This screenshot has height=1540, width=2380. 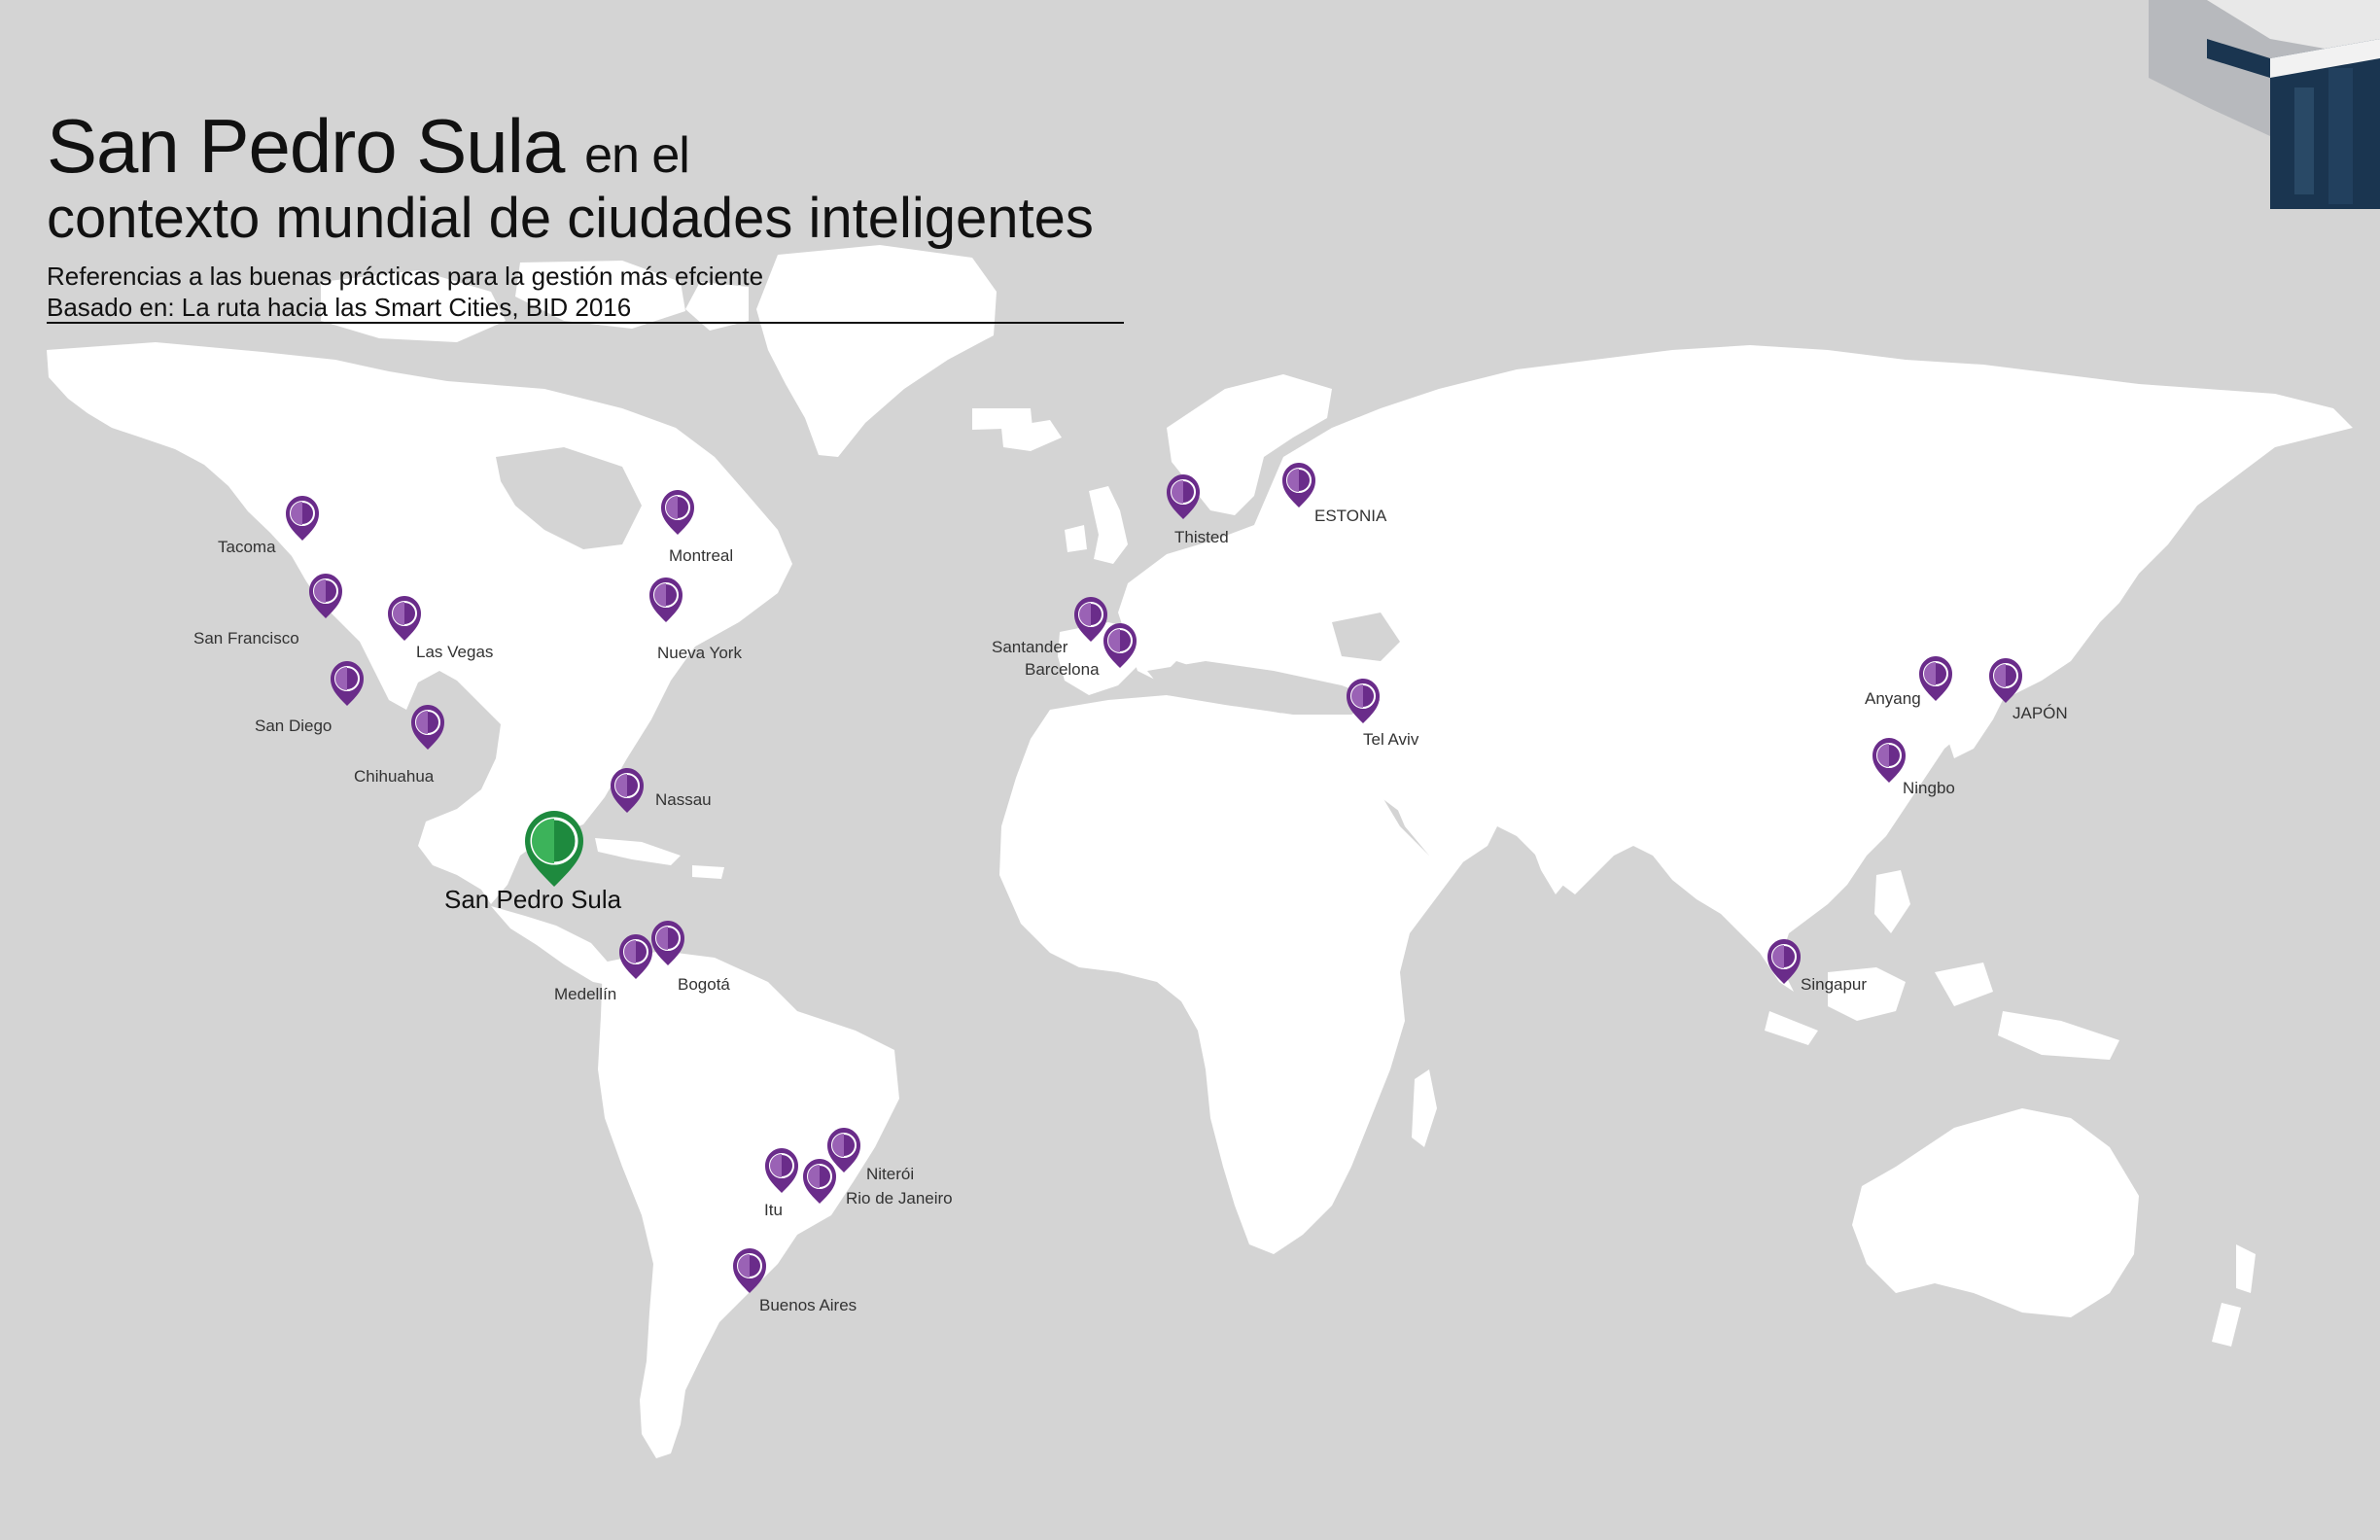 I want to click on city-pin-buenos-aires, so click(x=749, y=1270).